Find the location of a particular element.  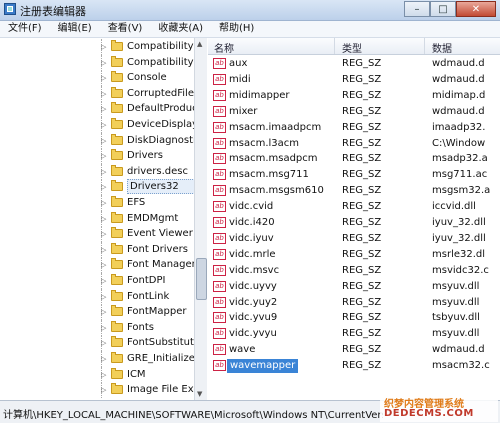

tree-item: ▷ EFS is located at coordinates (103, 203).